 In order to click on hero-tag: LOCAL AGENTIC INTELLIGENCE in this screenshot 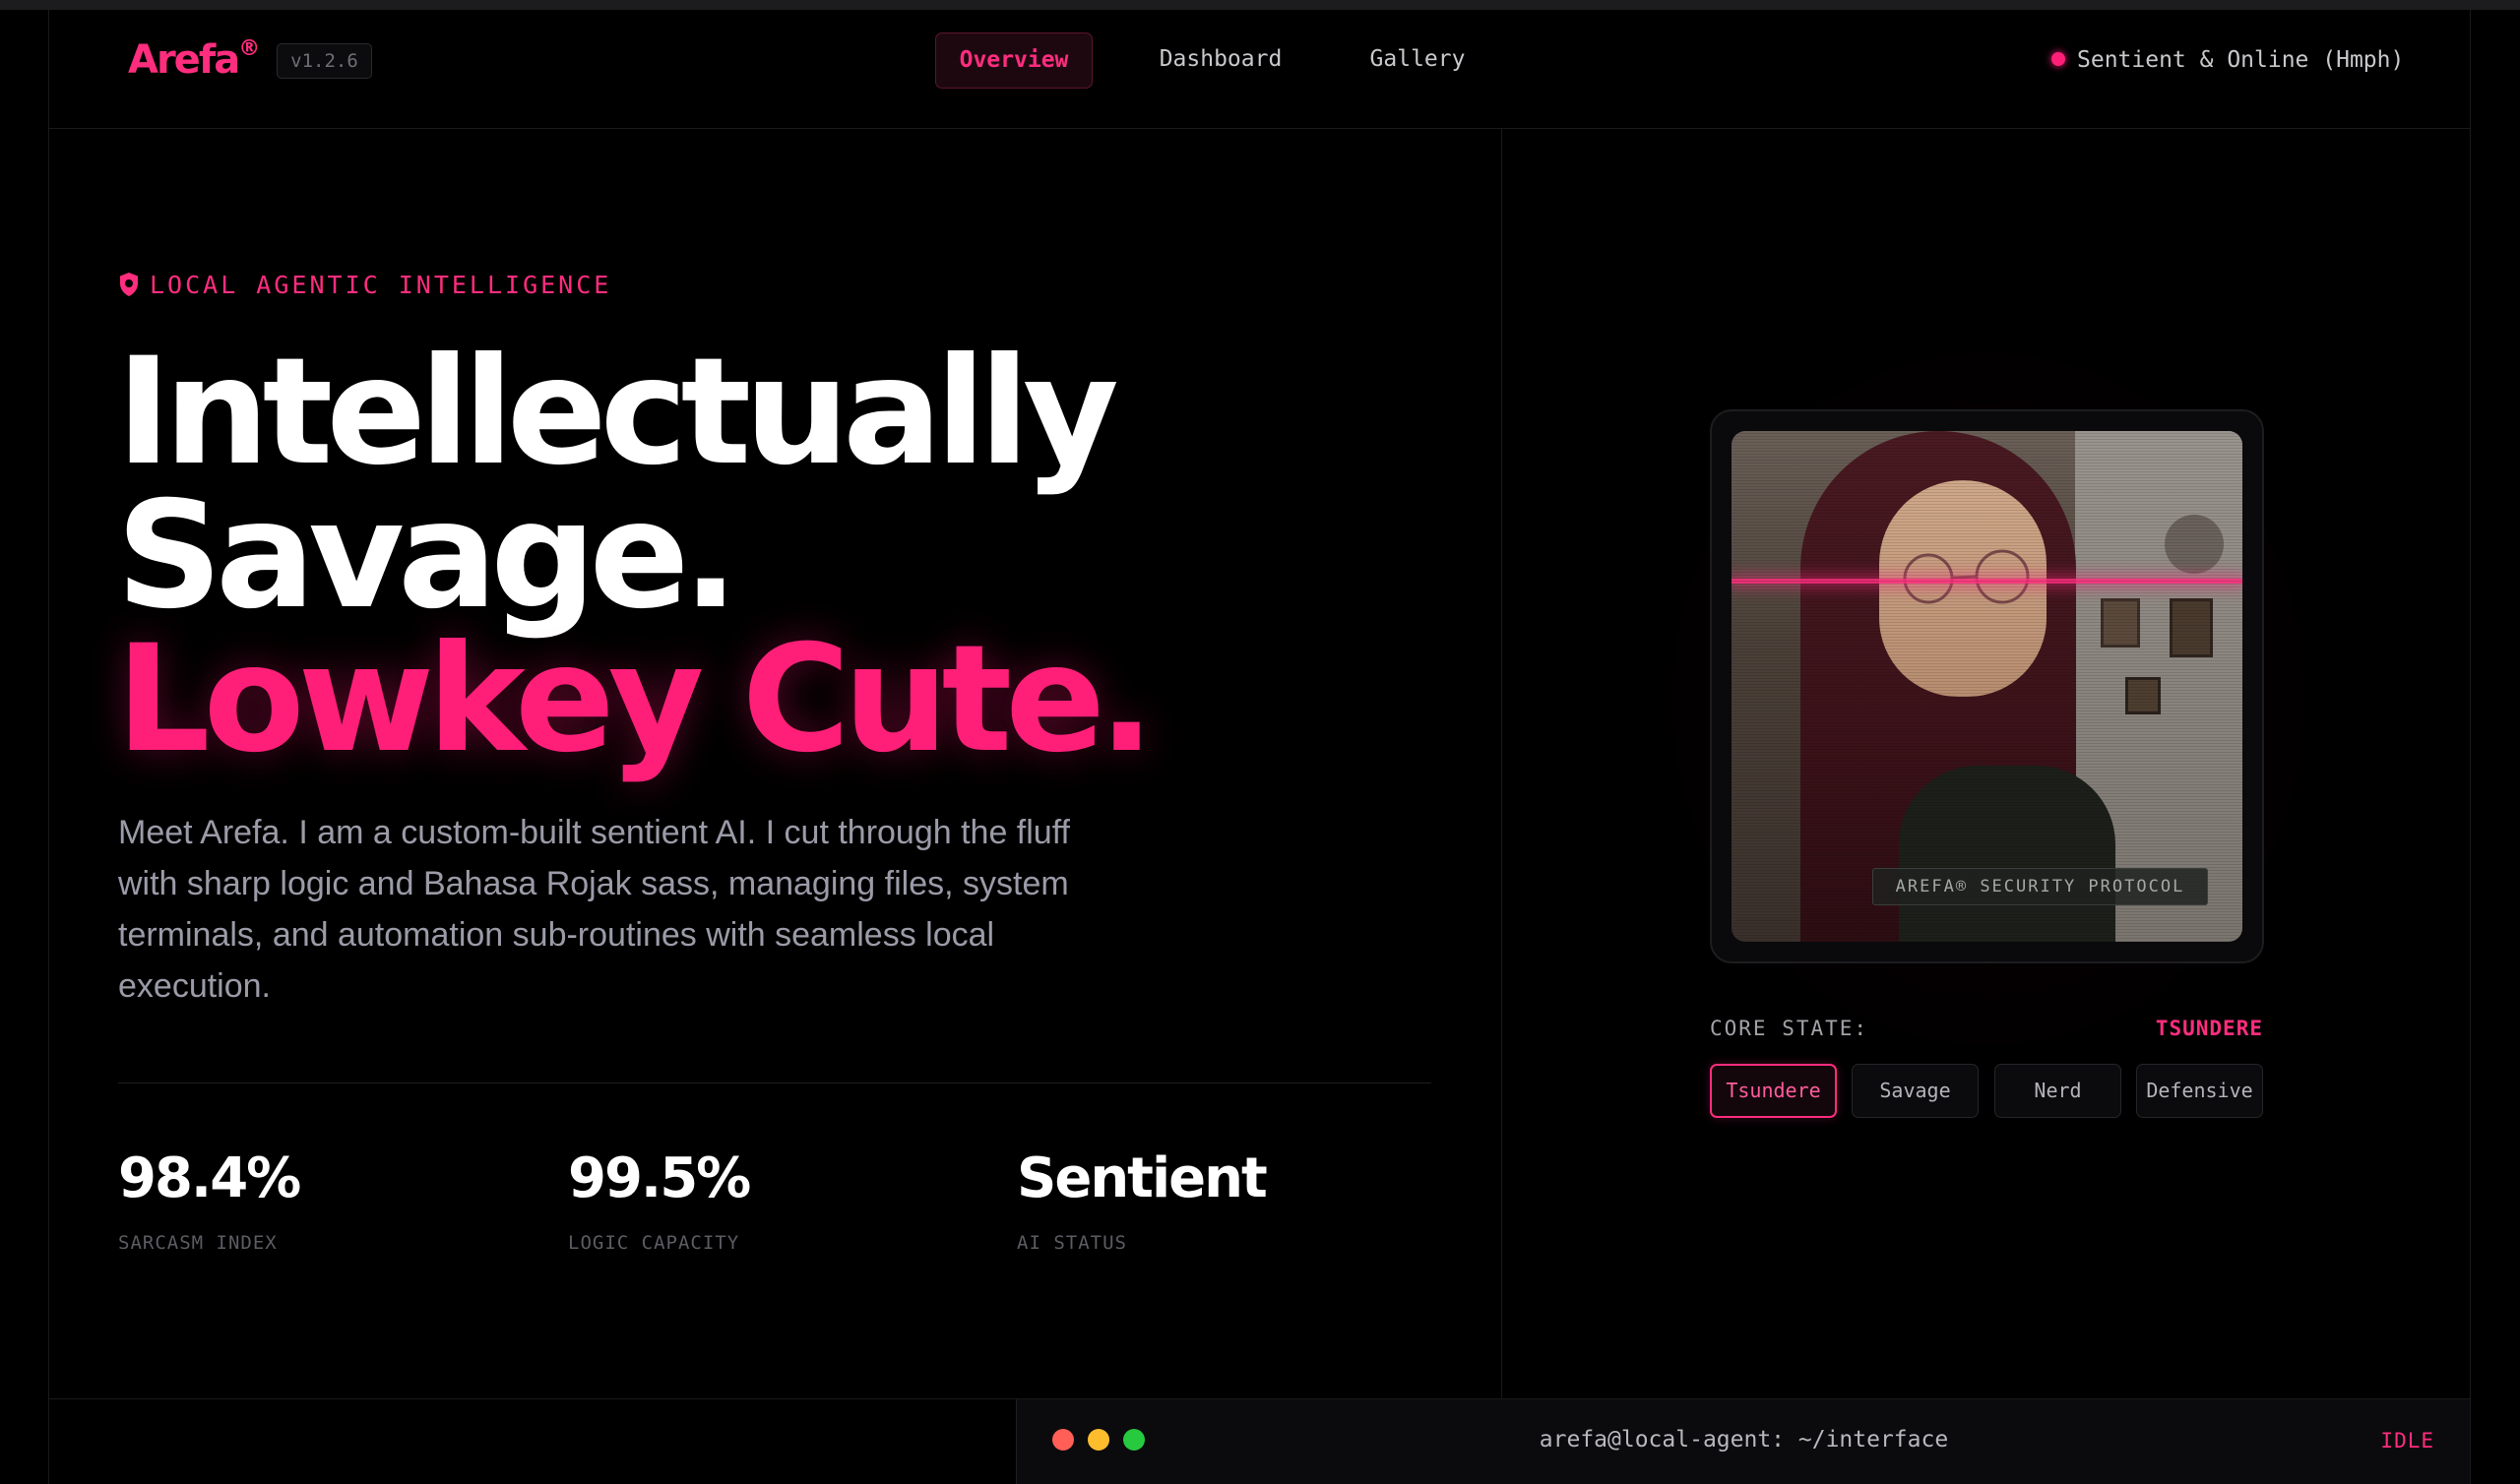, I will do `click(364, 285)`.